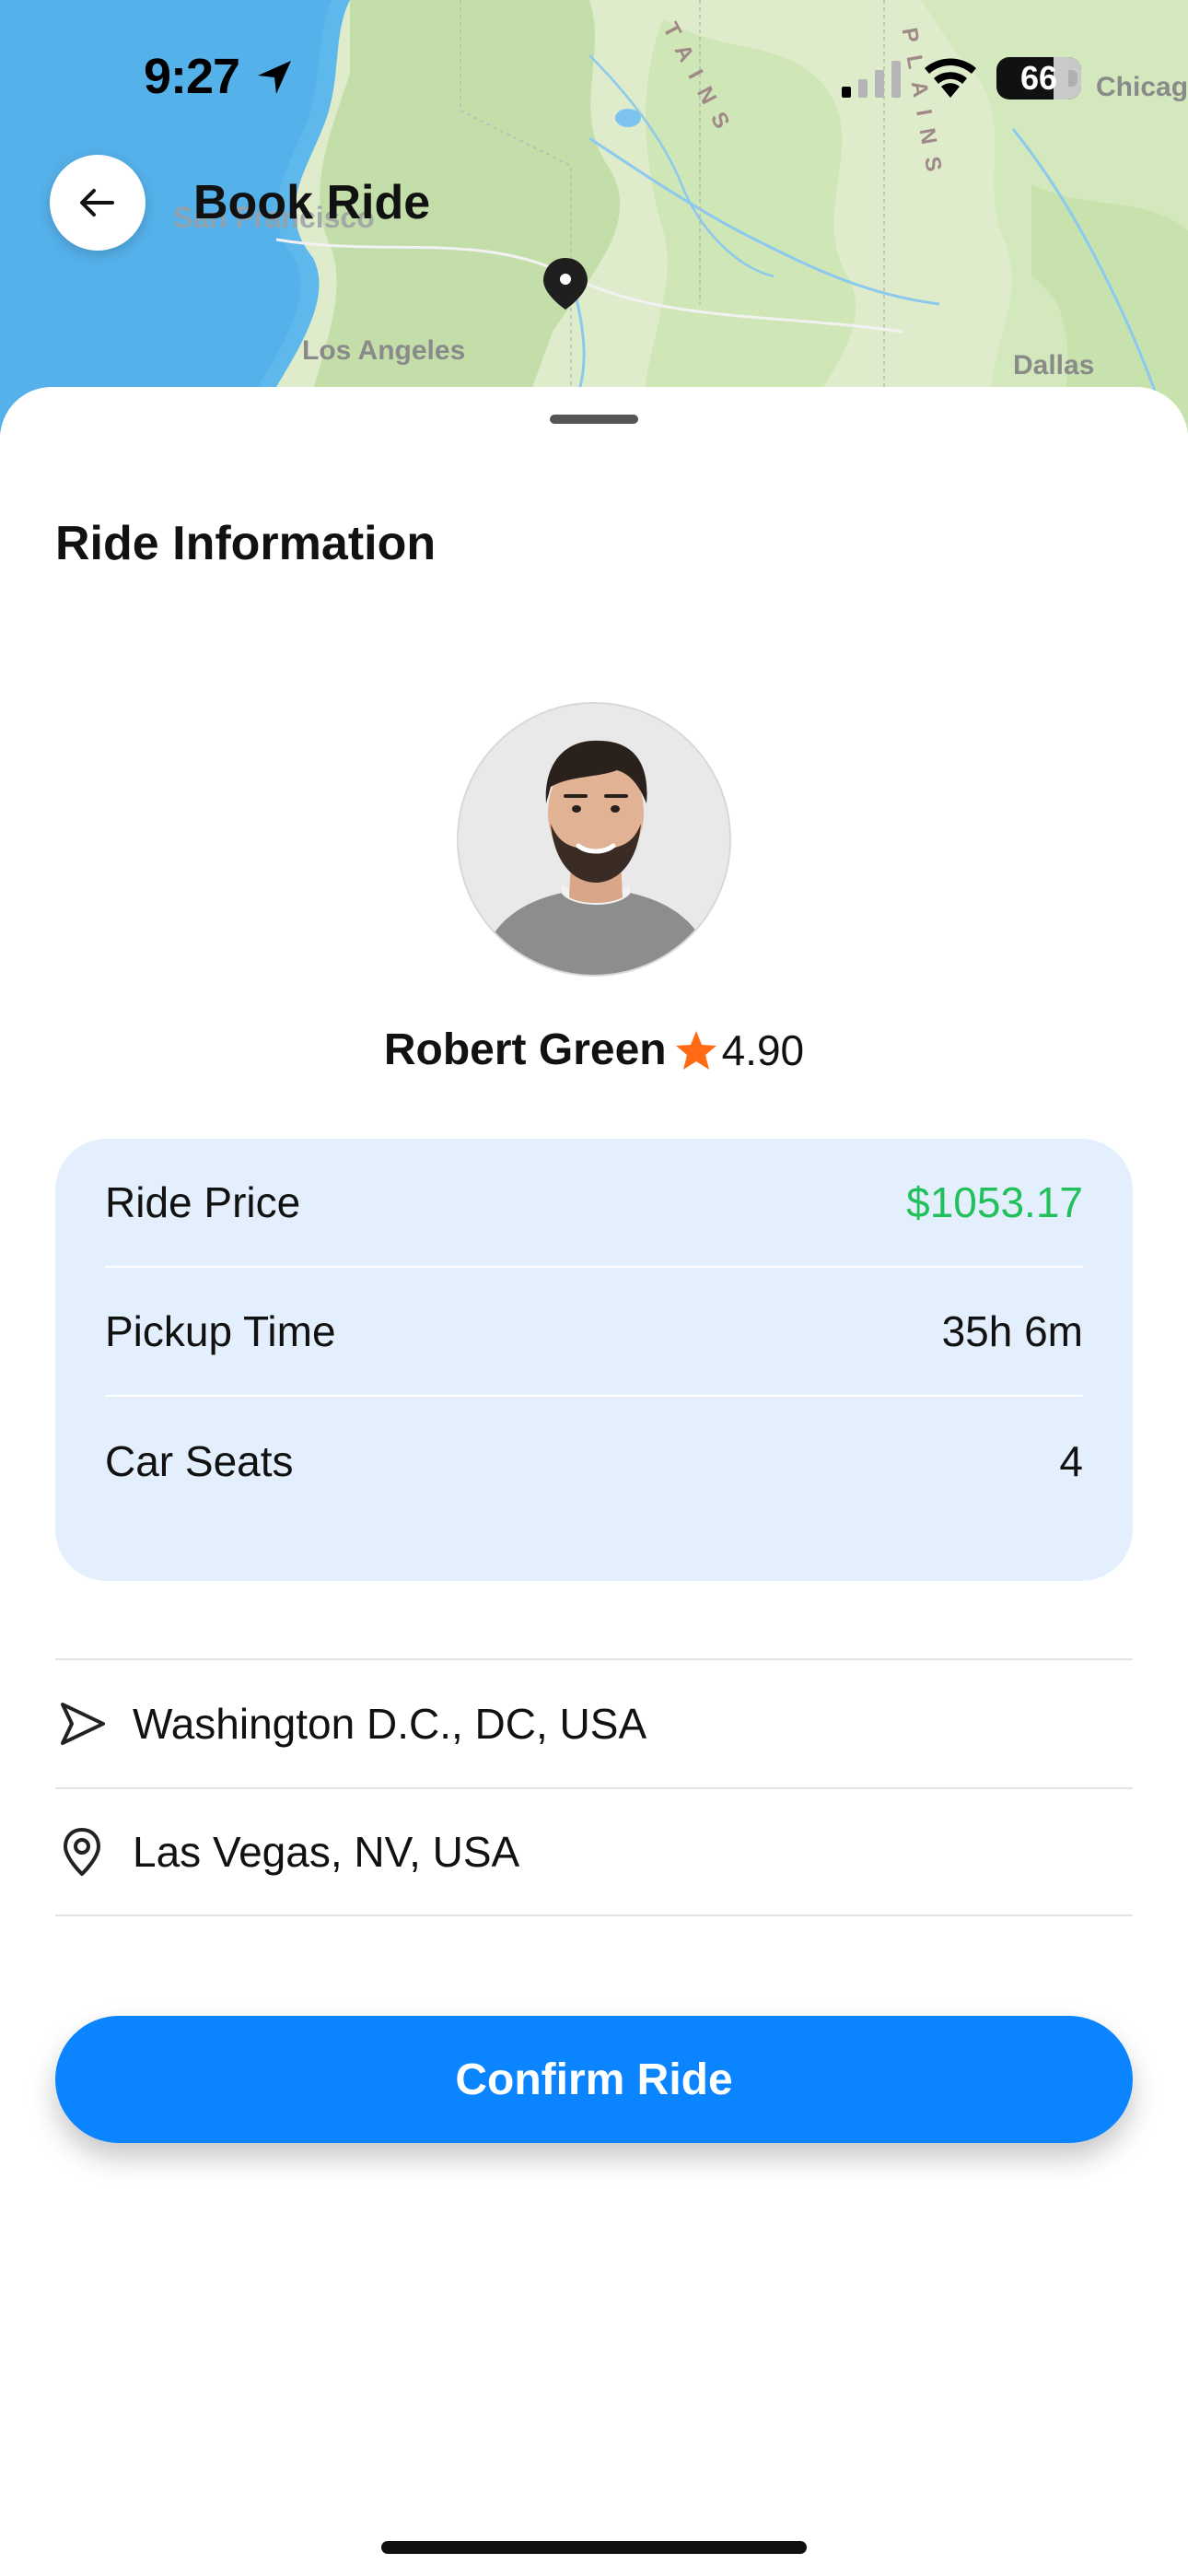 The width and height of the screenshot is (1188, 2576). What do you see at coordinates (594, 2079) in the screenshot?
I see `confirm-ride-button: Confirm Ride` at bounding box center [594, 2079].